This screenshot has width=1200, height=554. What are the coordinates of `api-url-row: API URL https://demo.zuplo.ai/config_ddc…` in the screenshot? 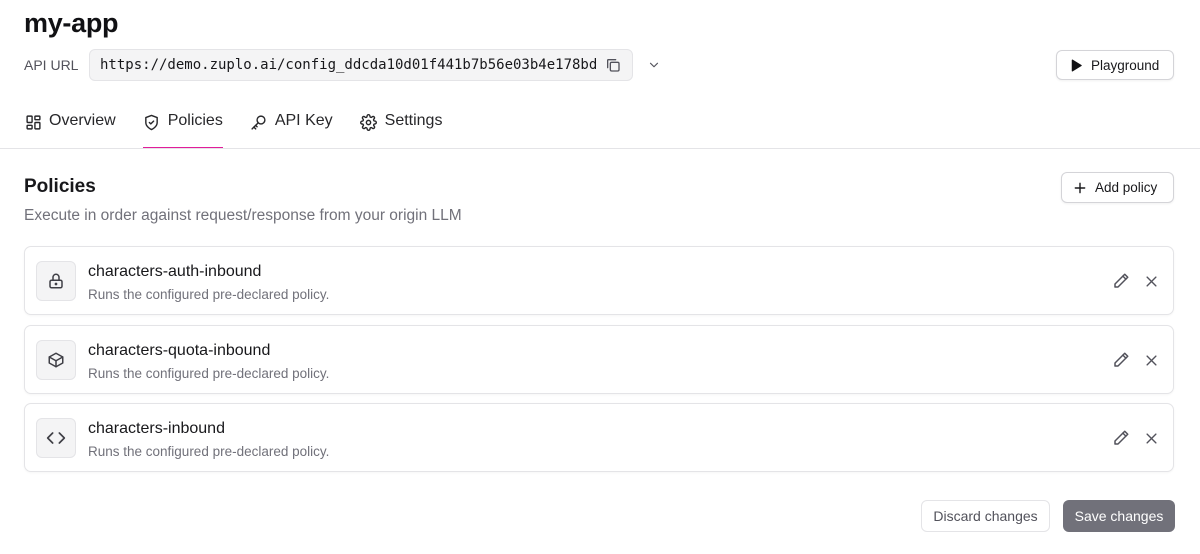 It's located at (343, 65).